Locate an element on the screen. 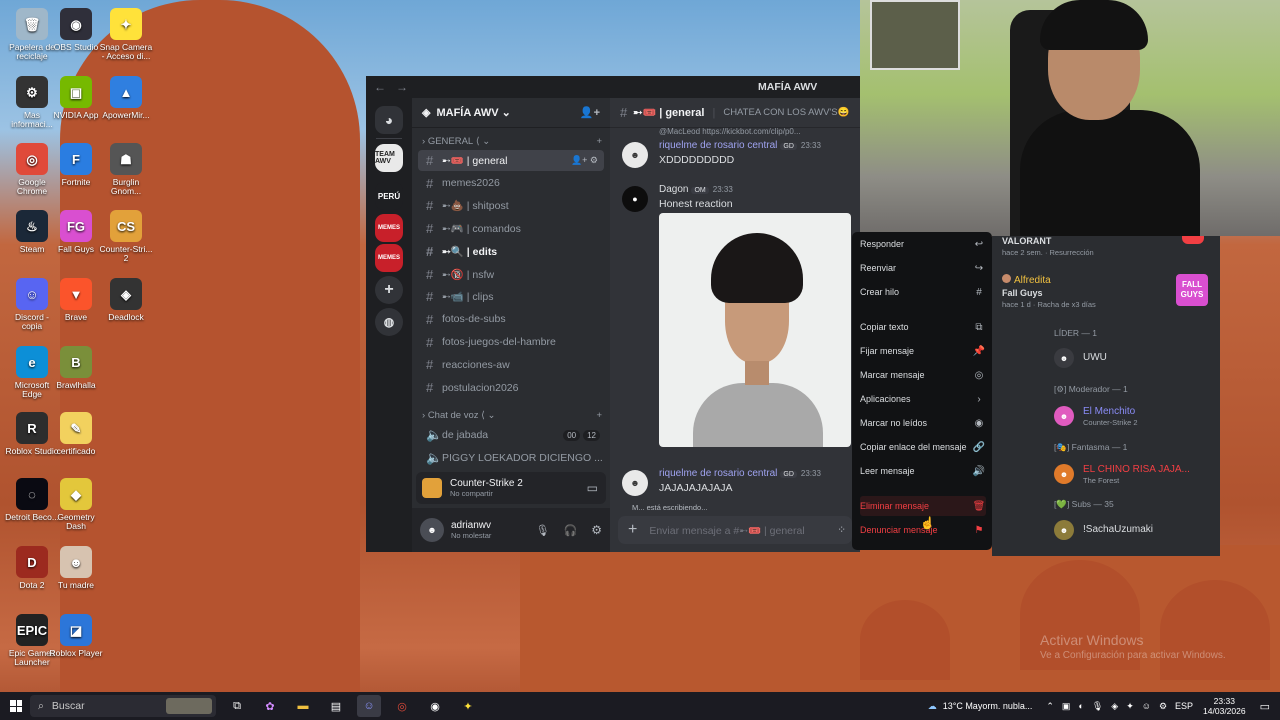 The image size is (1280, 720). add-channel-icon: + is located at coordinates (599, 141).